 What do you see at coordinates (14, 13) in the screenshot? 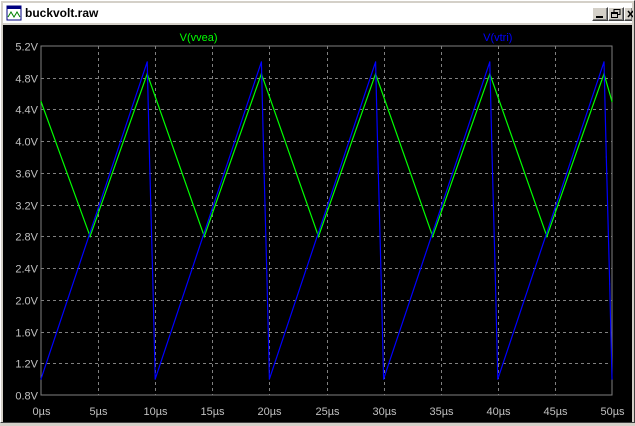
I see `waveform-file-icon` at bounding box center [14, 13].